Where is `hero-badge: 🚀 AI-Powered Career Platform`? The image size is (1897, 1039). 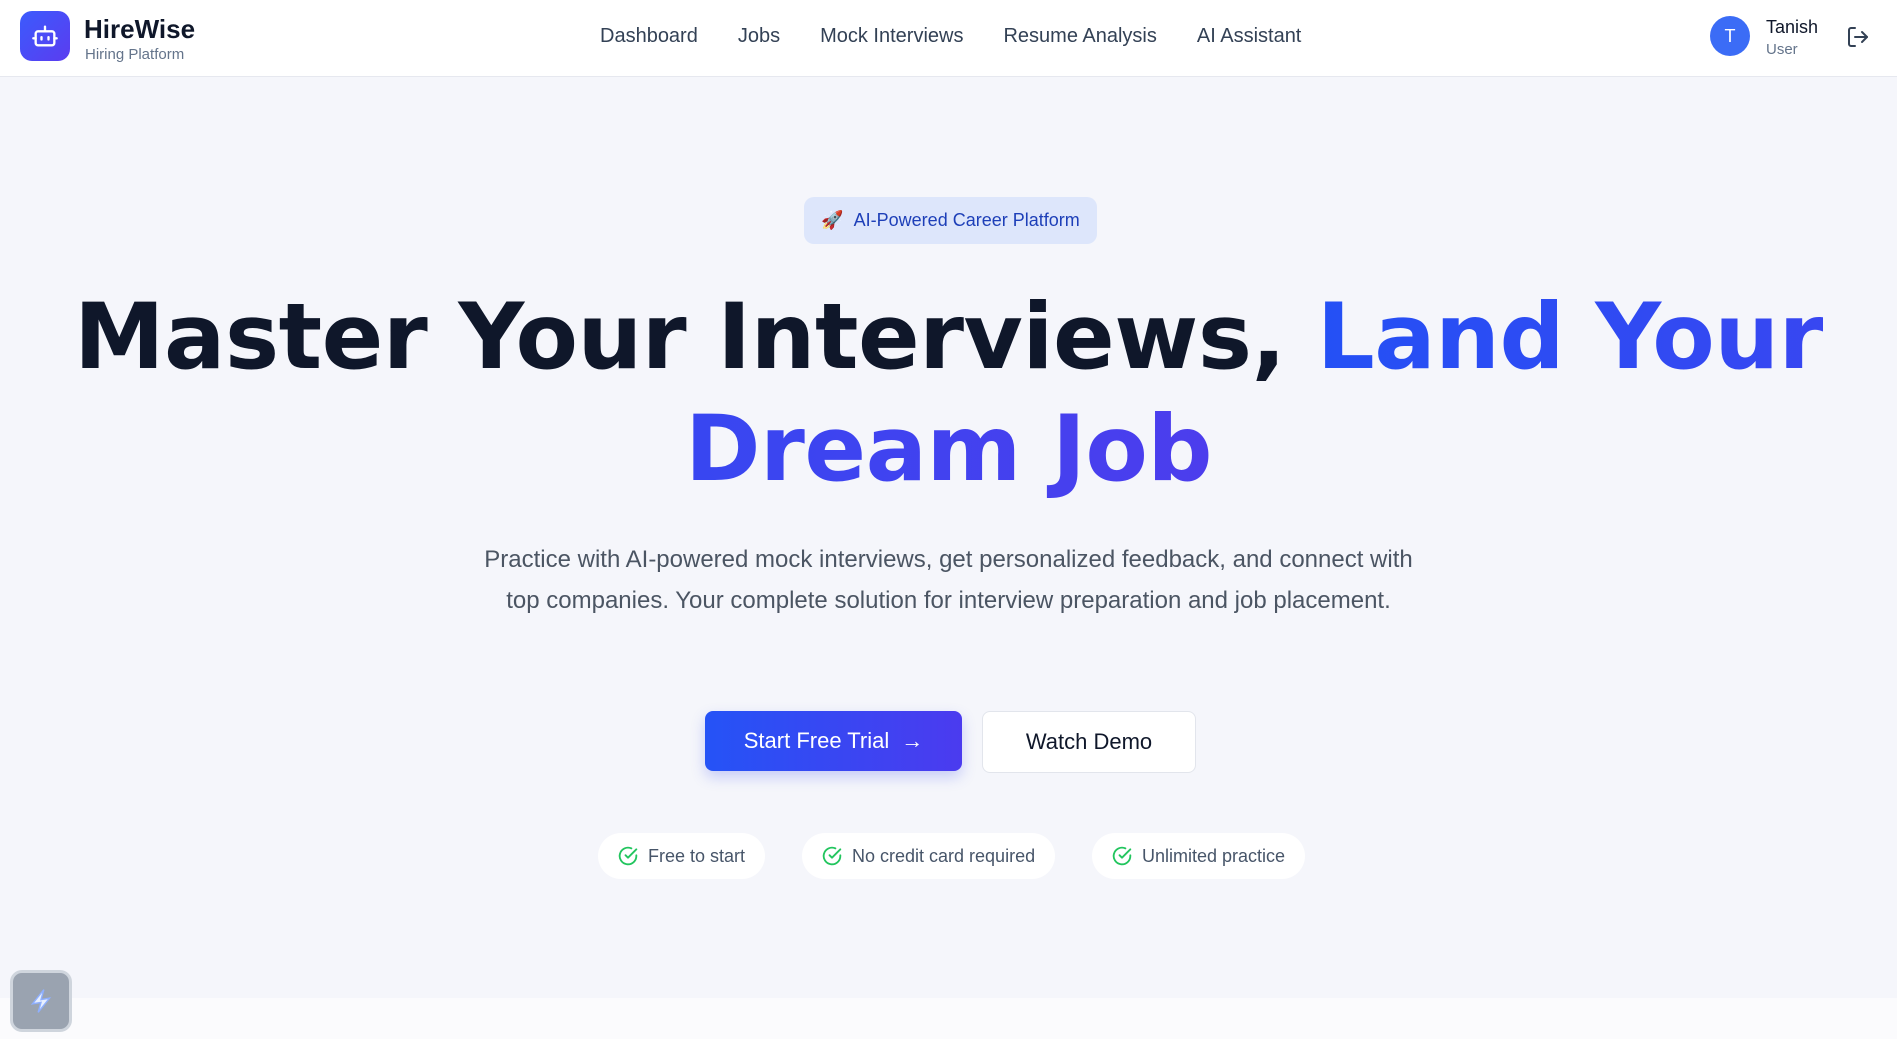 hero-badge: 🚀 AI-Powered Career Platform is located at coordinates (950, 220).